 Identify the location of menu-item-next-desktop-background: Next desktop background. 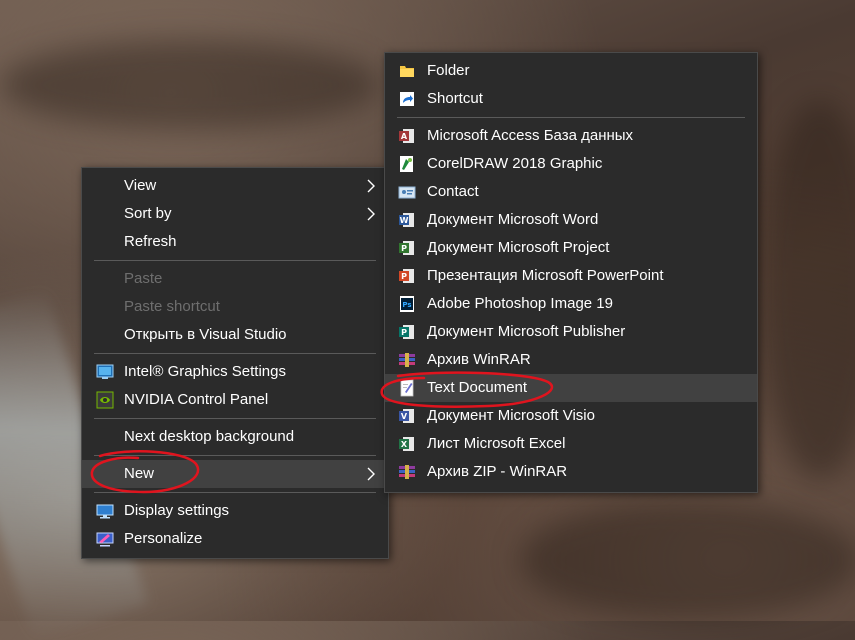
(235, 437).